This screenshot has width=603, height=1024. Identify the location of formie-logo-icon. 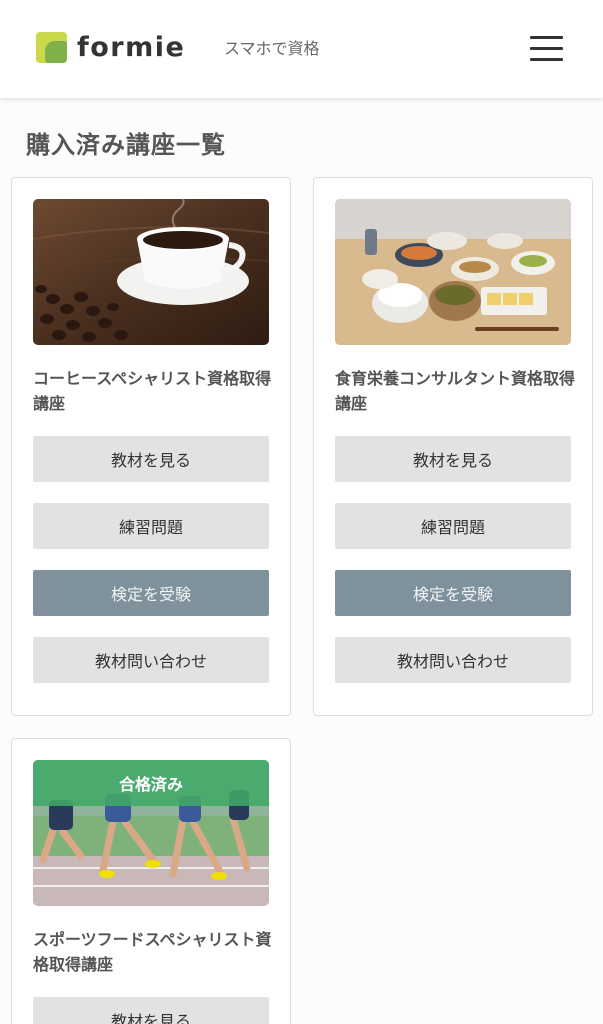
(51, 47).